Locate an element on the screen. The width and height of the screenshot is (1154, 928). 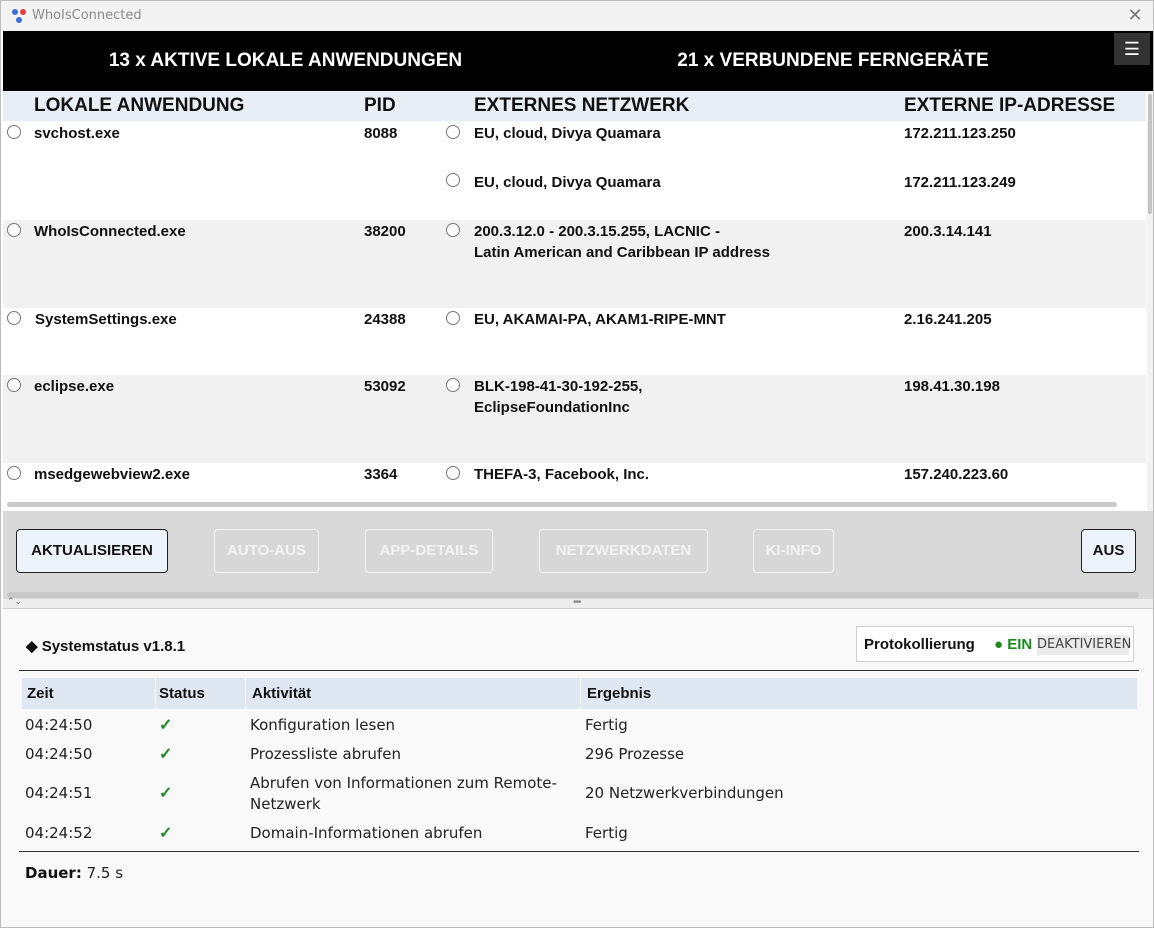
vertical-scrollbar-thumb is located at coordinates (1150, 154).